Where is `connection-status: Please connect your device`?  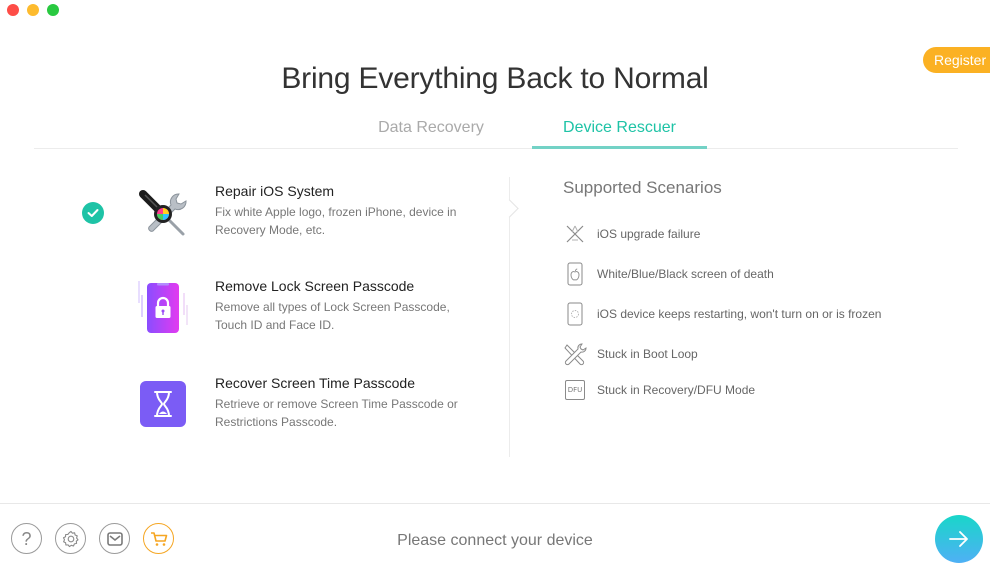 connection-status: Please connect your device is located at coordinates (495, 540).